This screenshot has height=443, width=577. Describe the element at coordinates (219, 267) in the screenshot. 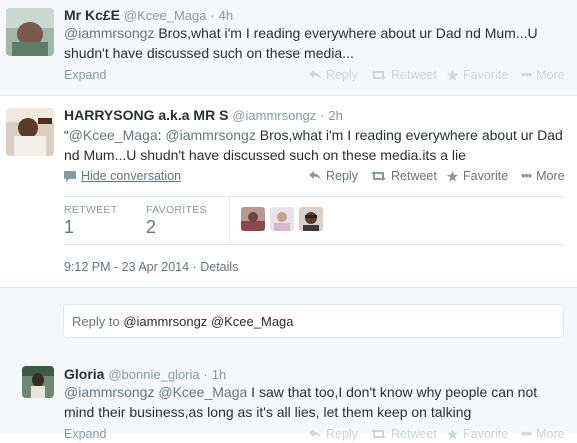

I see `details-link: Details` at that location.